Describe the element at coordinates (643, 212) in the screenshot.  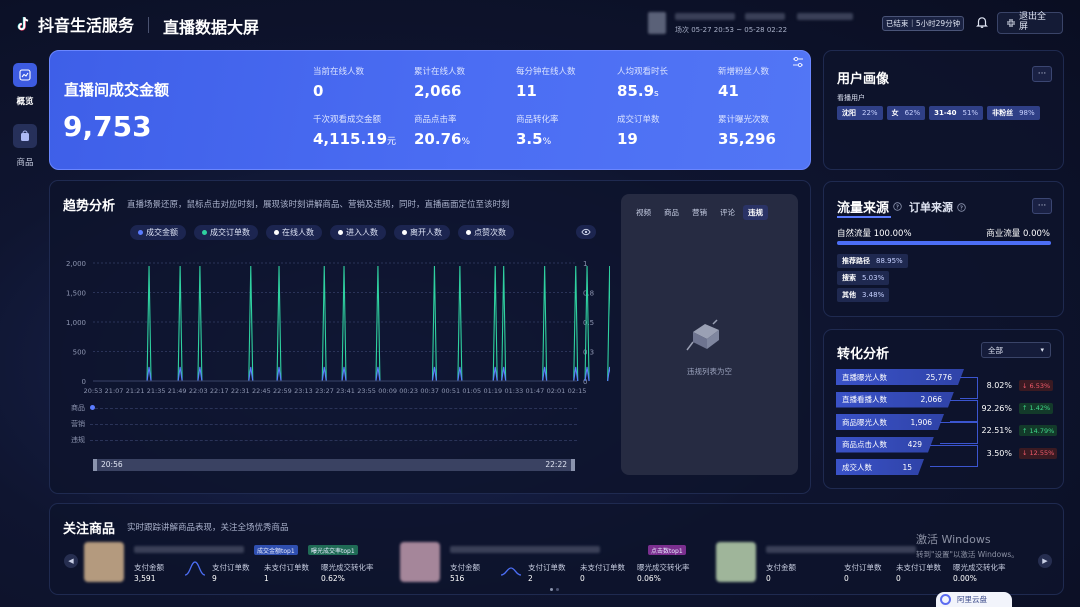
I see `replay-tab: 视频` at that location.